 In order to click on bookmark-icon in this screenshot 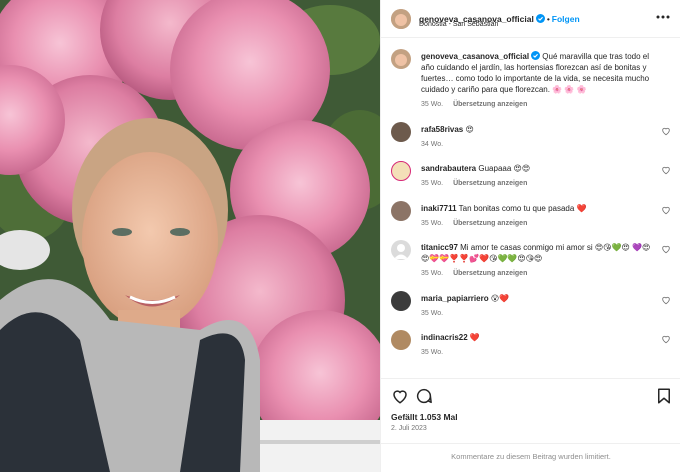, I will do `click(664, 396)`.